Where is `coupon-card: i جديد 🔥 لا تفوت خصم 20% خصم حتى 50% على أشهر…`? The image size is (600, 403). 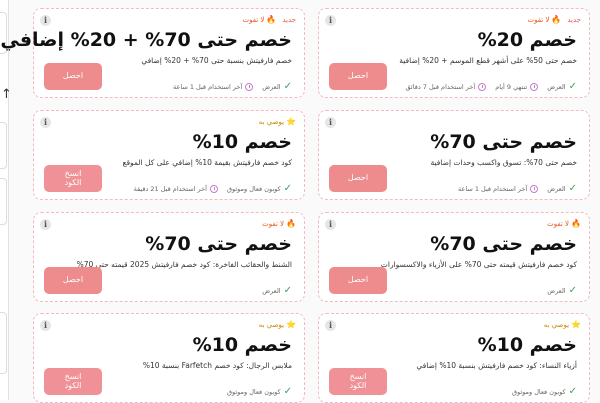
coupon-card: i جديد 🔥 لا تفوت خصم 20% خصم حتى 50% على أشهر… is located at coordinates (454, 53).